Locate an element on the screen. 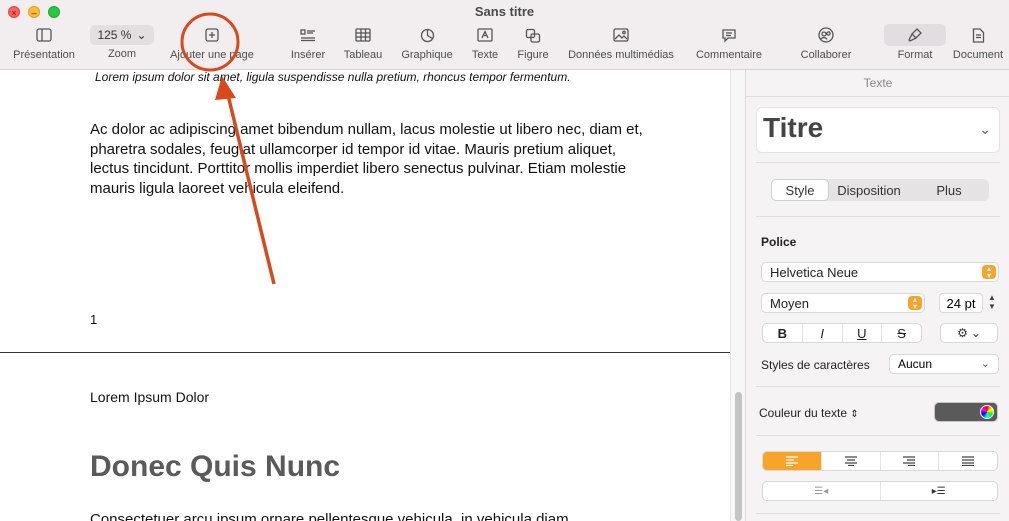 The image size is (1009, 521). align-left-button is located at coordinates (792, 461).